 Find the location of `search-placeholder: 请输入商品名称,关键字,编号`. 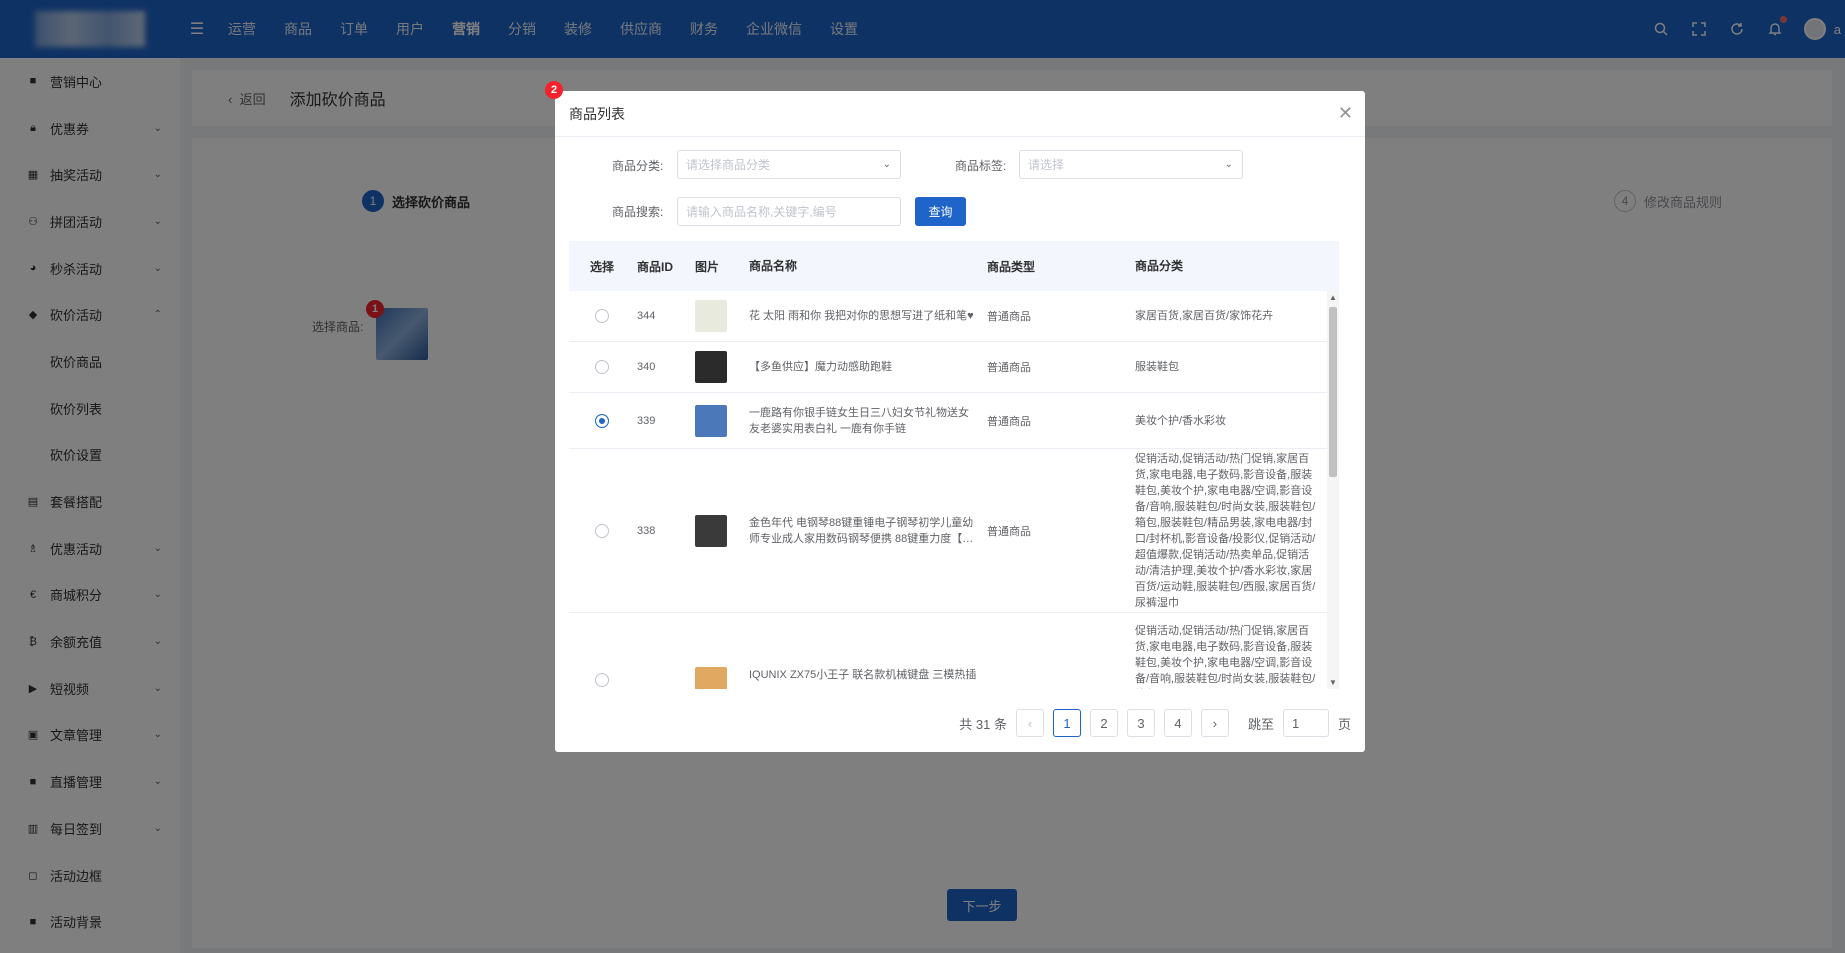

search-placeholder: 请输入商品名称,关键字,编号 is located at coordinates (761, 212).